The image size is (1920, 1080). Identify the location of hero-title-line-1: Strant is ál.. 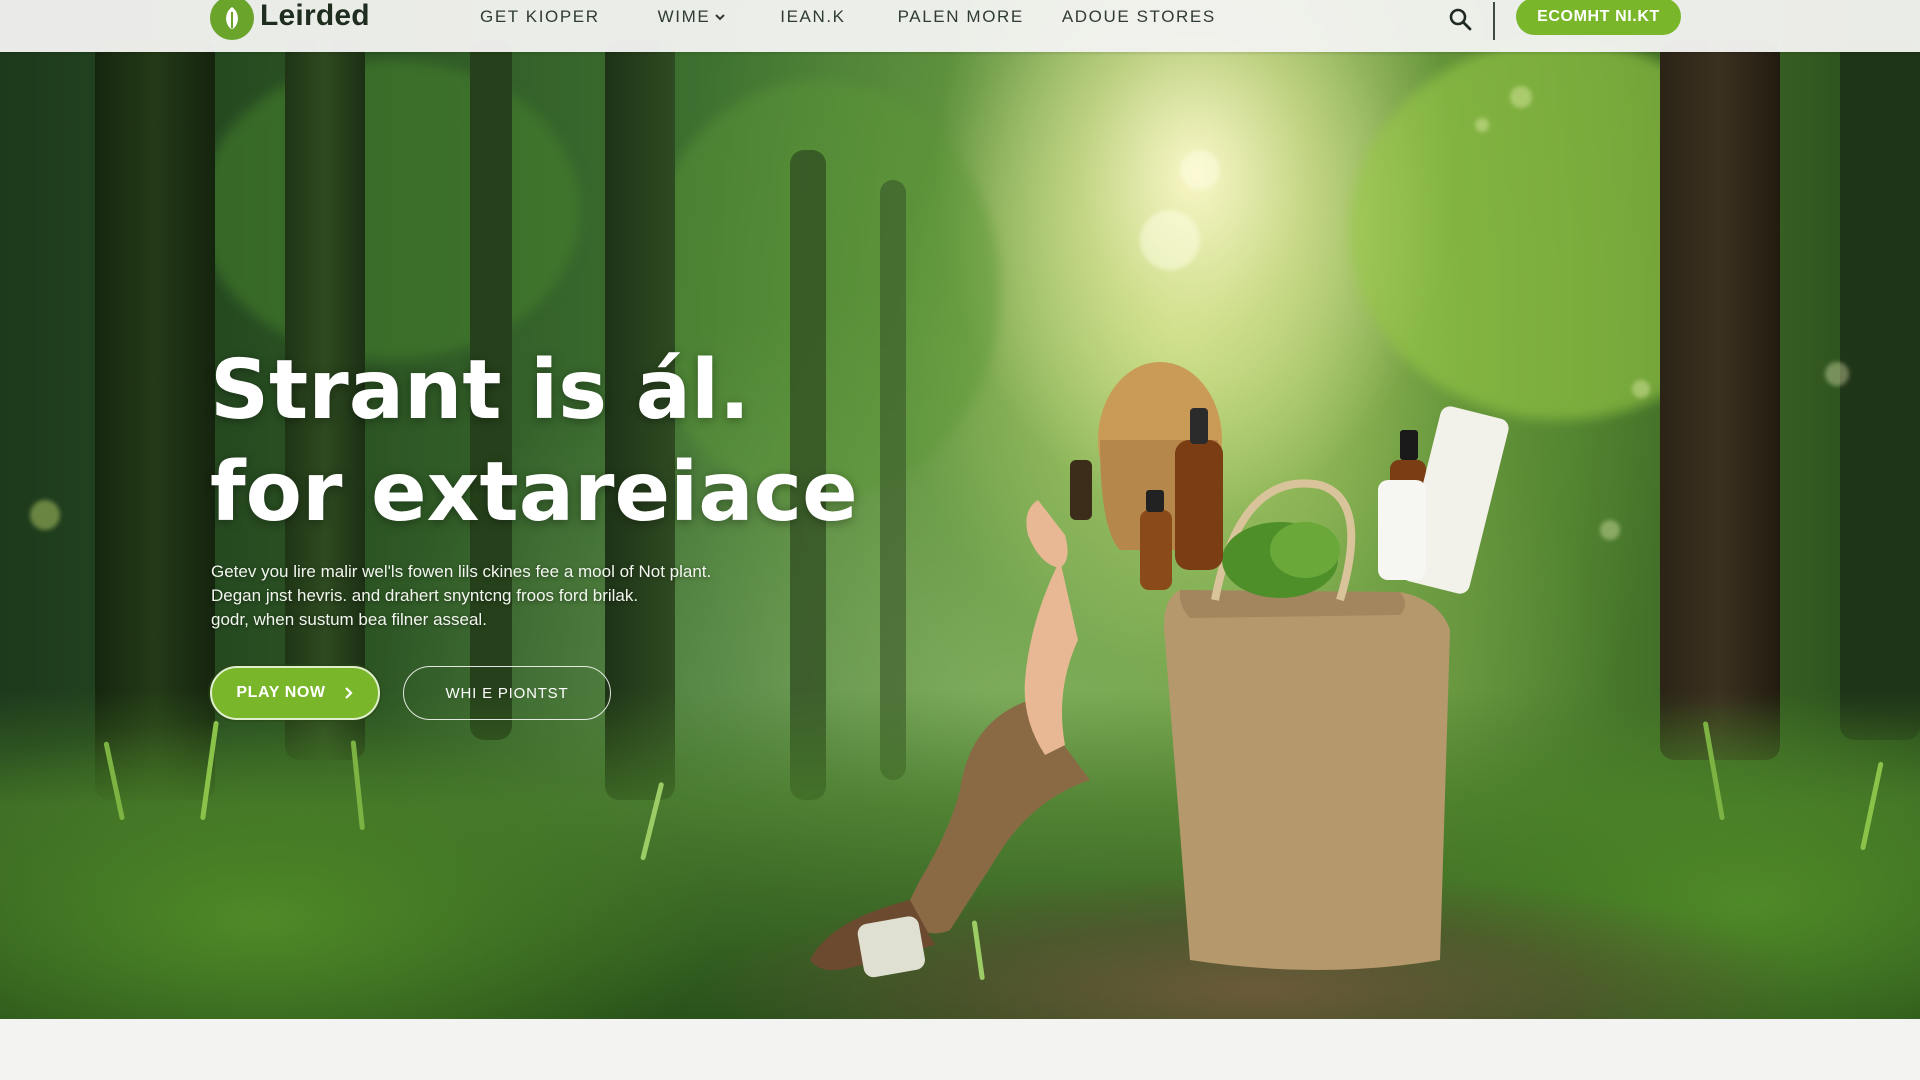
(480, 390).